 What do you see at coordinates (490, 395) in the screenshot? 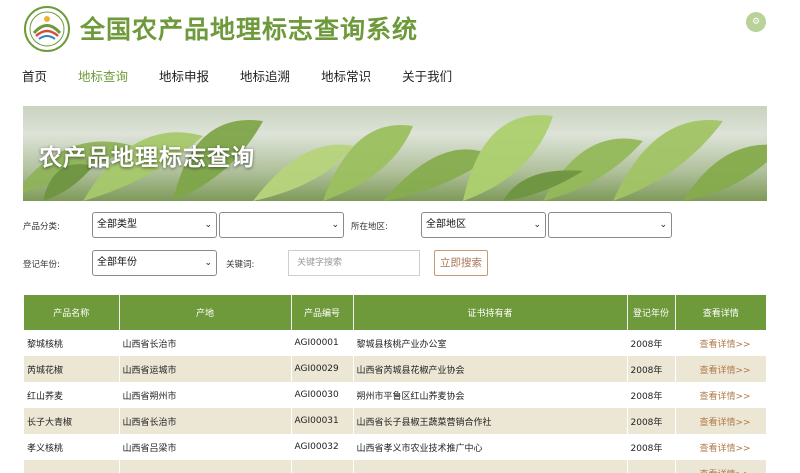
I see `cell-certificate-holder: 朔州市平鲁区红山荞麦协会` at bounding box center [490, 395].